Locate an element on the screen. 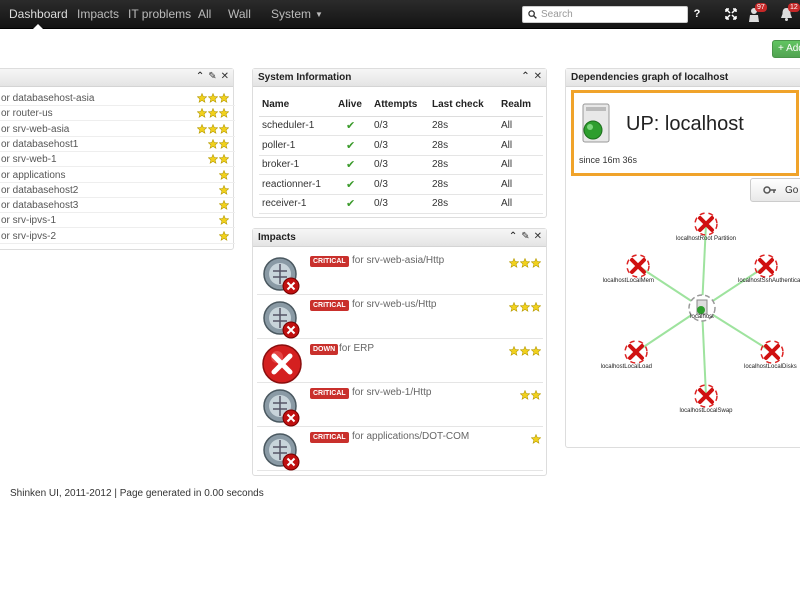  priority-row-label: or applications is located at coordinates (33, 175).